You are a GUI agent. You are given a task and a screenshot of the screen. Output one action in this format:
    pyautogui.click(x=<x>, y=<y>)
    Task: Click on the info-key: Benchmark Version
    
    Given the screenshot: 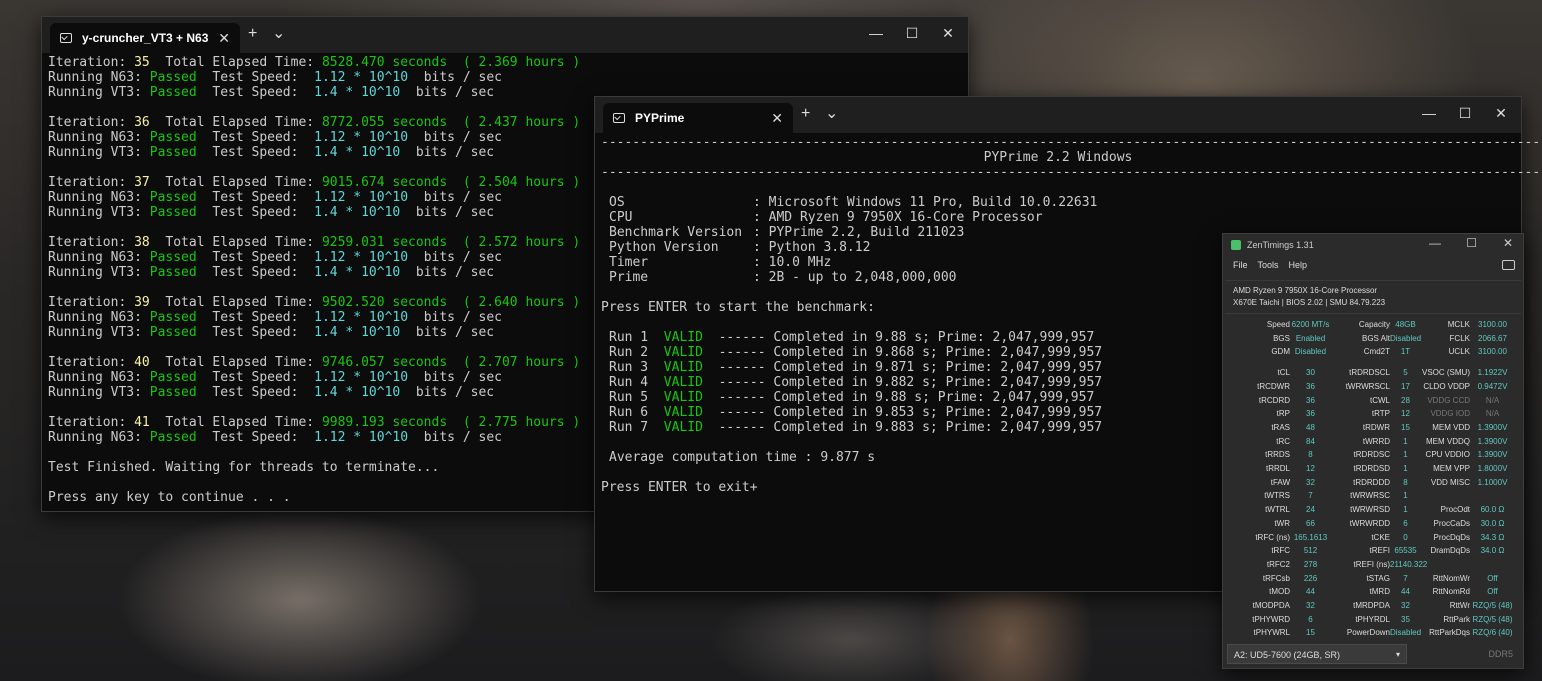 What is the action you would take?
    pyautogui.click(x=676, y=232)
    